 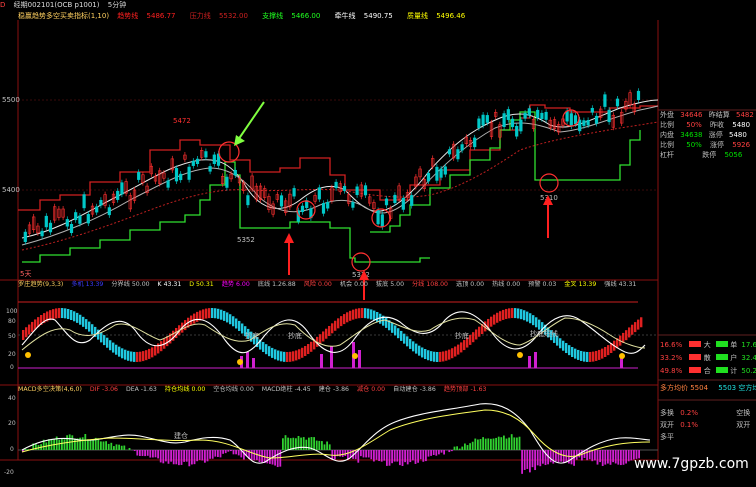 I want to click on mid-indicator-name: 罗庄趋势(9,3,3), so click(x=40, y=284).